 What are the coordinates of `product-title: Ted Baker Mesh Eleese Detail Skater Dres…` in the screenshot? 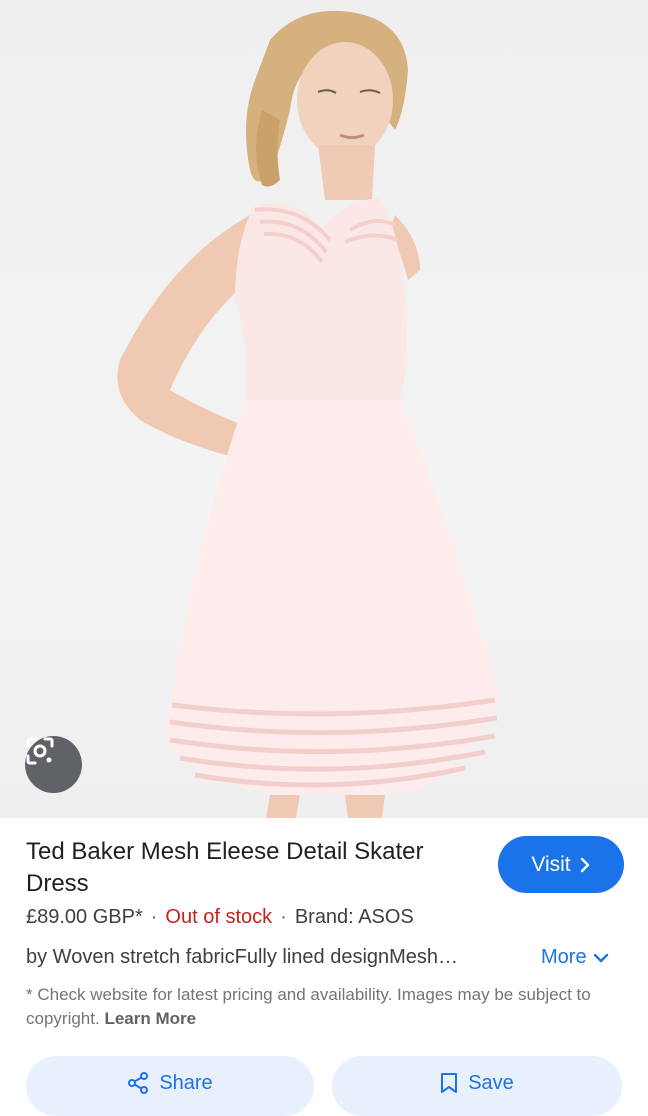 It's located at (251, 868).